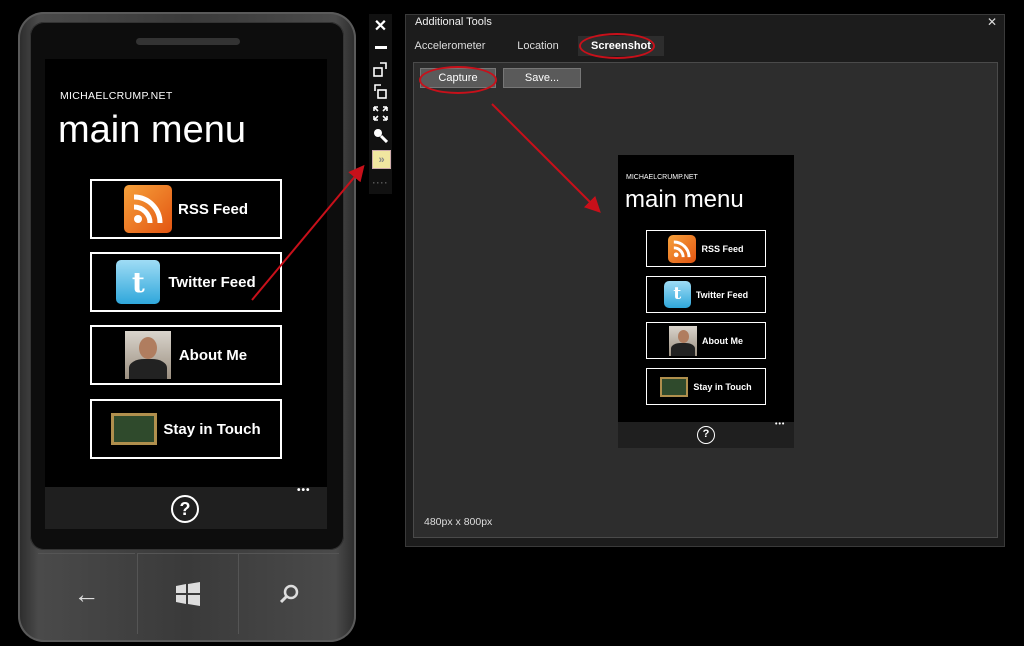  What do you see at coordinates (308, 232) in the screenshot?
I see `arrow-to-tools-button` at bounding box center [308, 232].